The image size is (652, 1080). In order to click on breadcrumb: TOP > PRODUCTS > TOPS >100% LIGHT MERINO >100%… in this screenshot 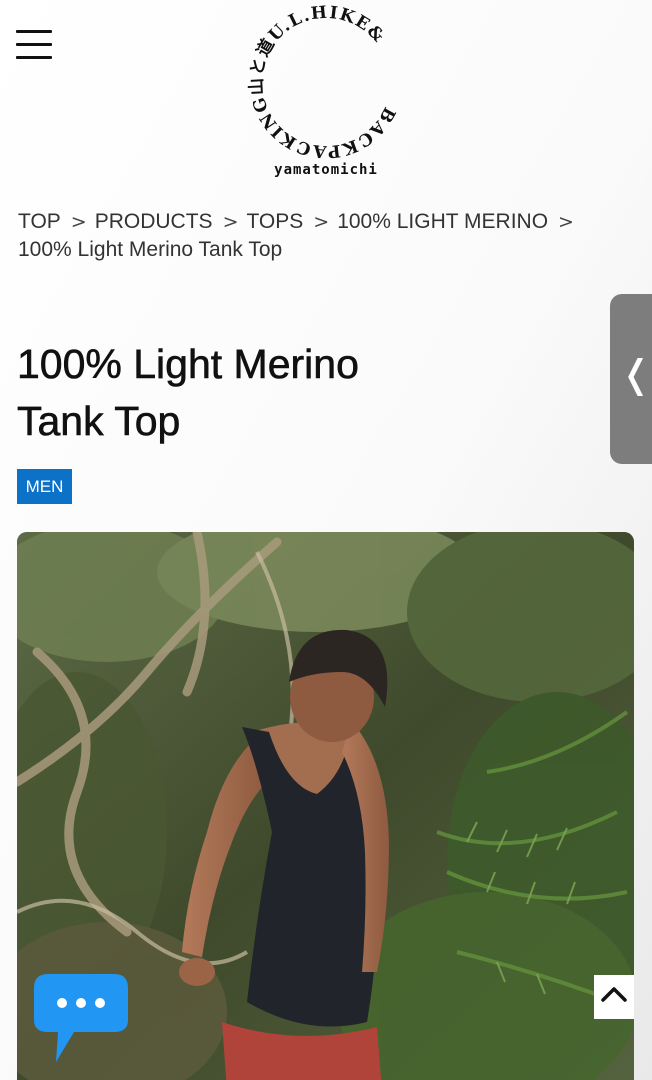, I will do `click(325, 236)`.